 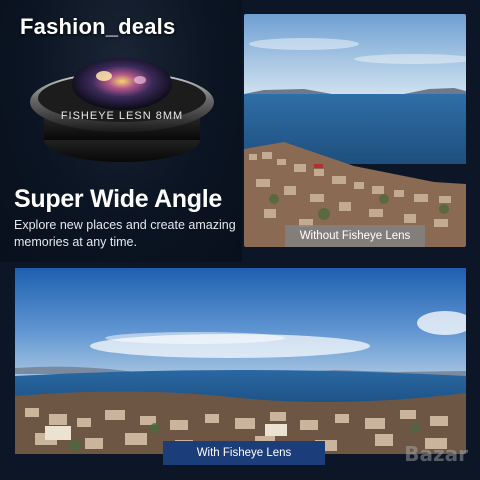 What do you see at coordinates (98, 26) in the screenshot?
I see `seller-watermark: Fashion_deals` at bounding box center [98, 26].